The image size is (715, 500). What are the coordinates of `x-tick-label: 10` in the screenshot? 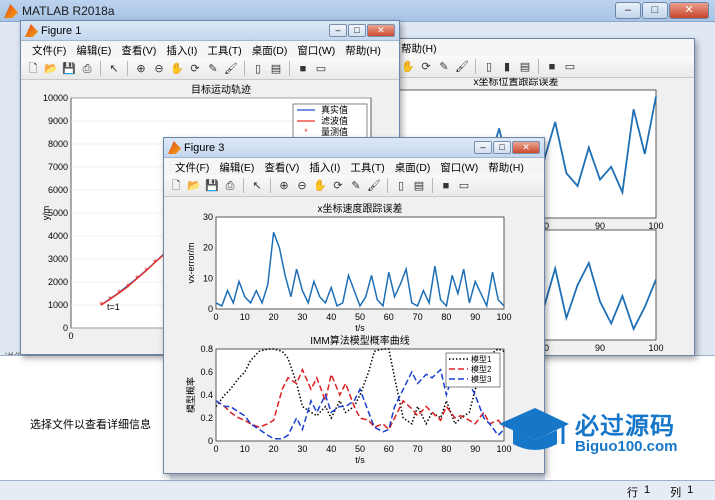 It's located at (245, 449).